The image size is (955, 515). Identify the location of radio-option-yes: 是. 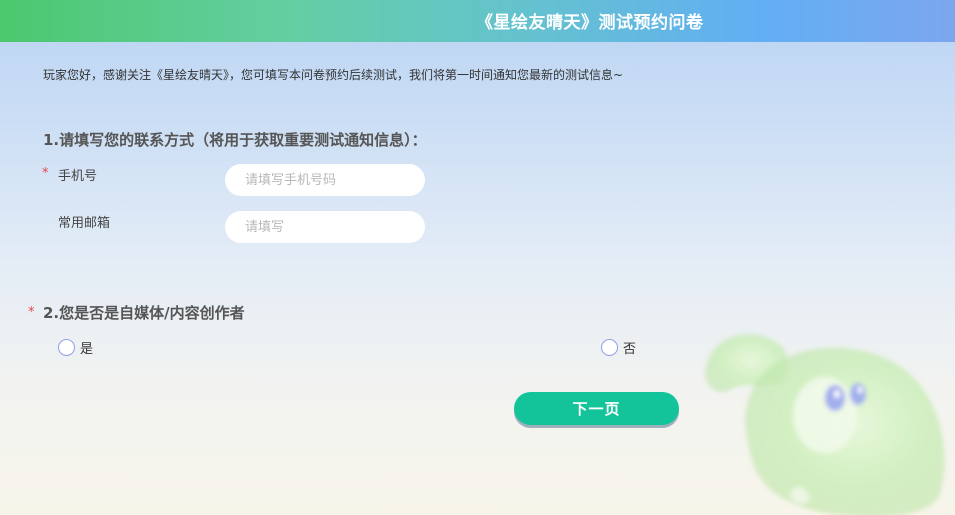
(75, 347).